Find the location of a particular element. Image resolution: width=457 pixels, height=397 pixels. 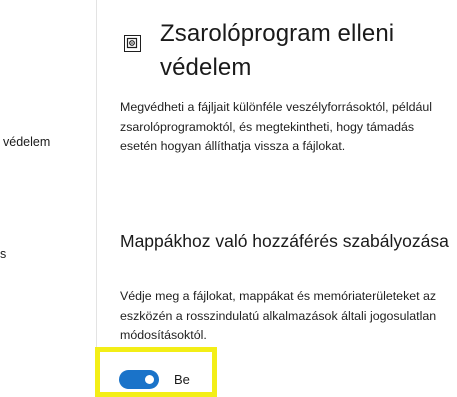

section-title: Mappákhoz való hozzáférés szabályozása is located at coordinates (284, 241).